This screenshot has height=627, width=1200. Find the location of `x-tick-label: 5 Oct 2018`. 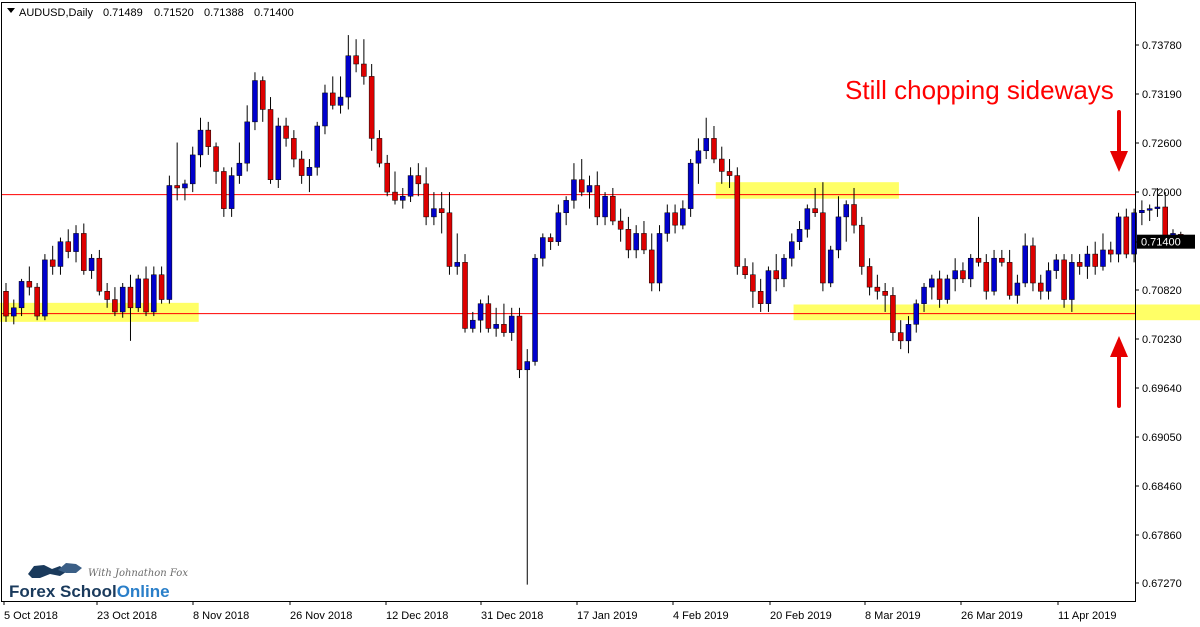

x-tick-label: 5 Oct 2018 is located at coordinates (31, 616).